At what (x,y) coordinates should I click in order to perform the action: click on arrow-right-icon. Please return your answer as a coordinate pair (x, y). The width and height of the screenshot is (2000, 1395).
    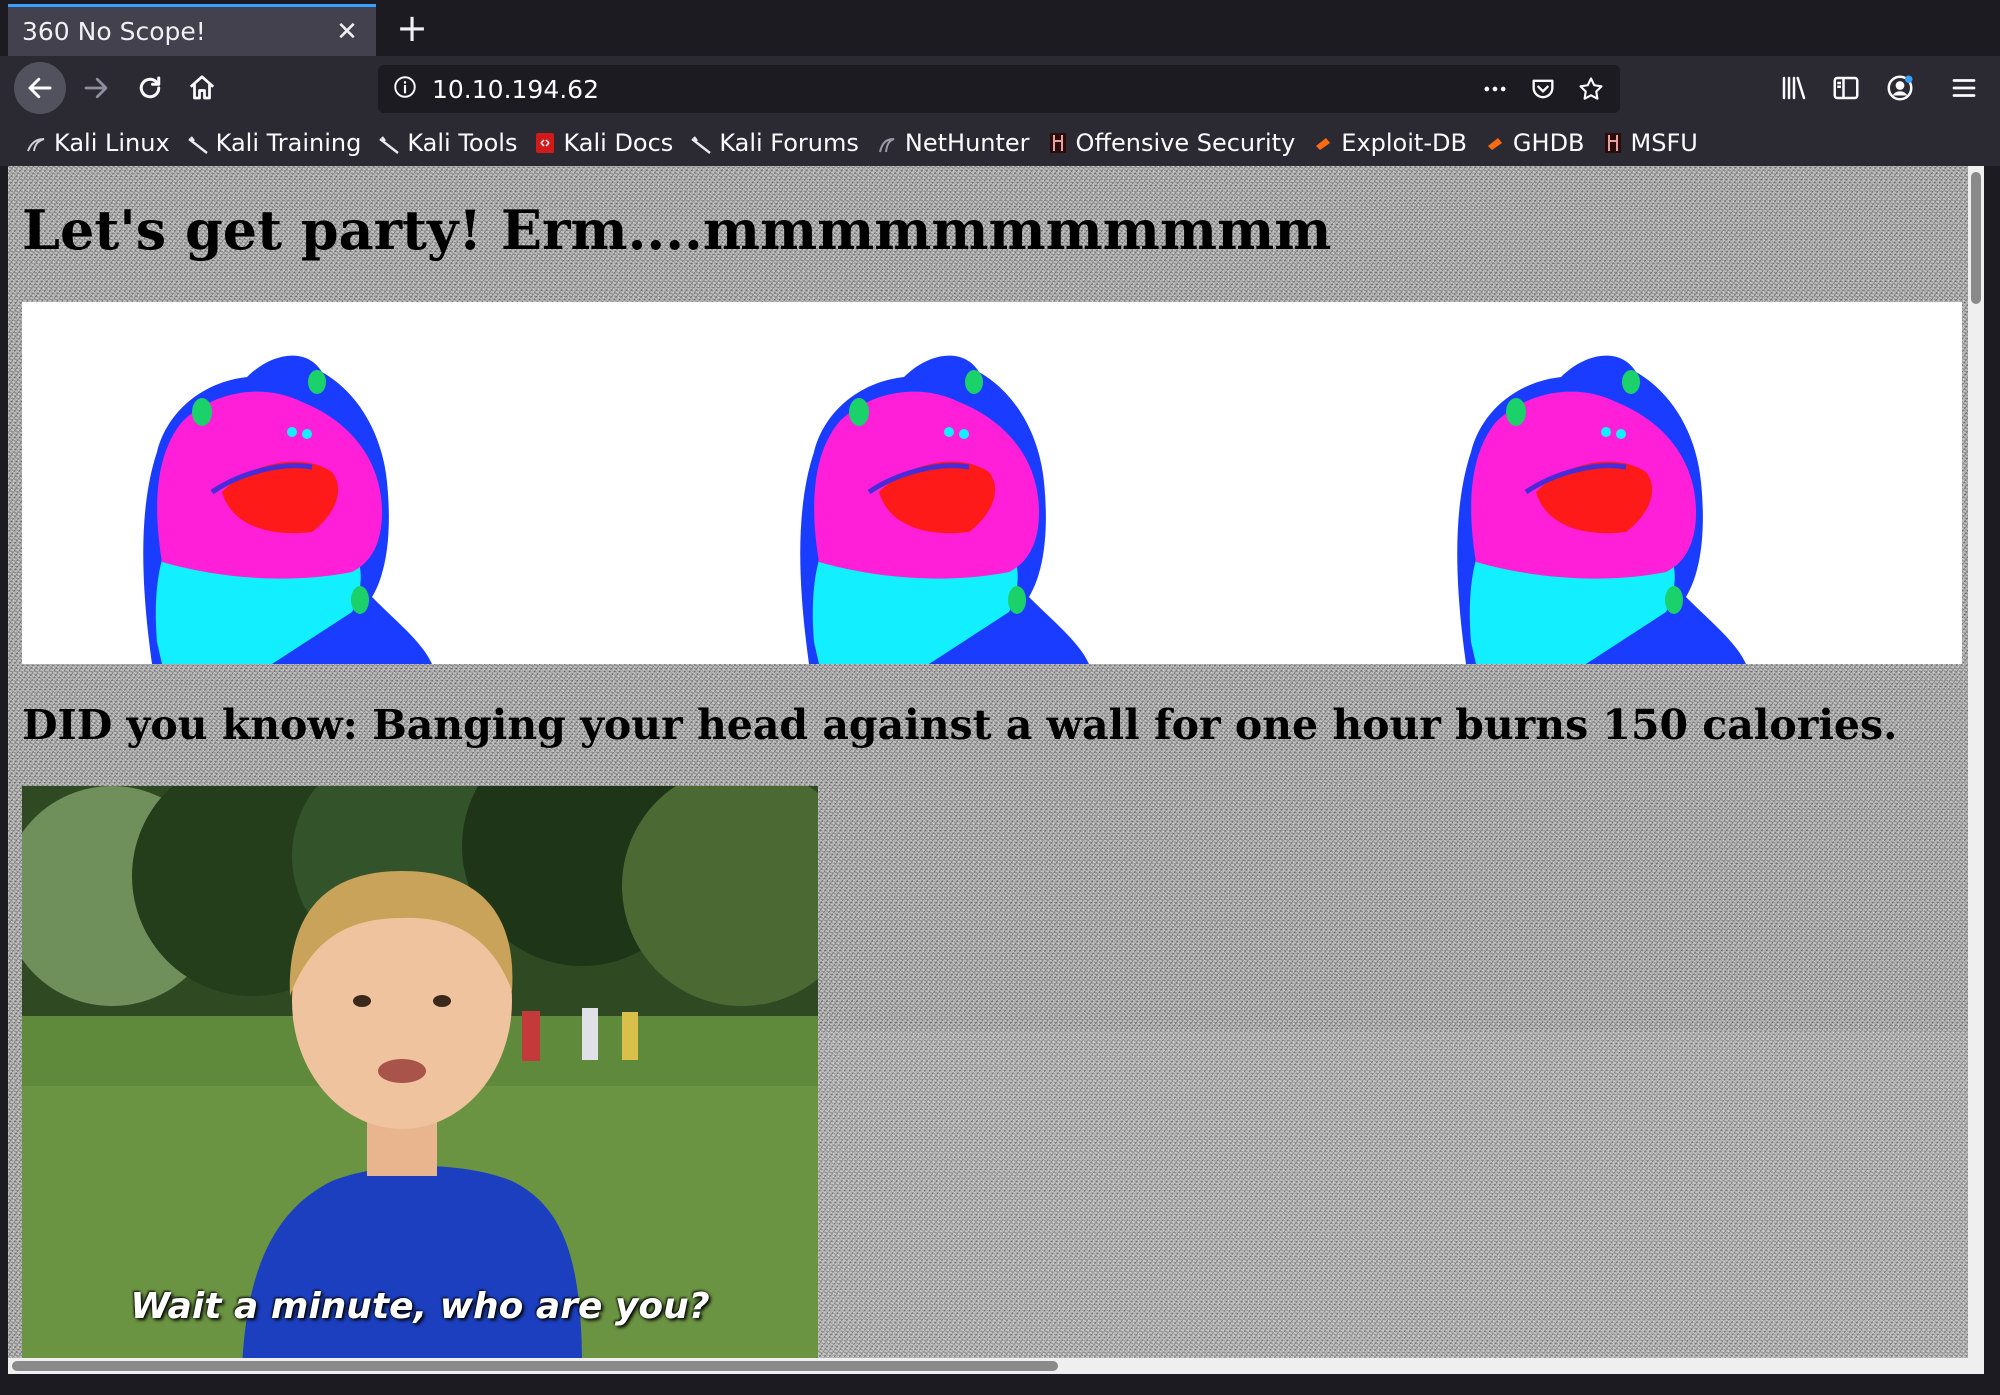
    Looking at the image, I should click on (96, 88).